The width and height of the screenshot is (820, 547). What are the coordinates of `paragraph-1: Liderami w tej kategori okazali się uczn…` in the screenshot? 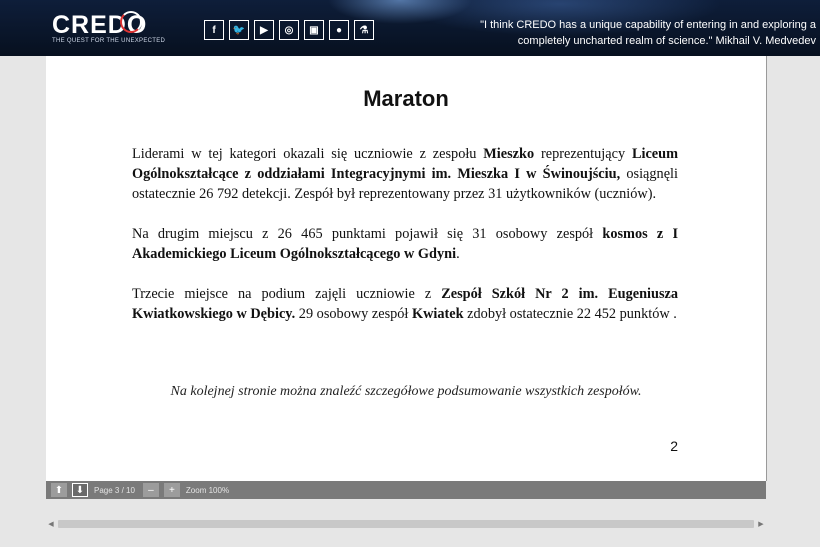 It's located at (405, 174).